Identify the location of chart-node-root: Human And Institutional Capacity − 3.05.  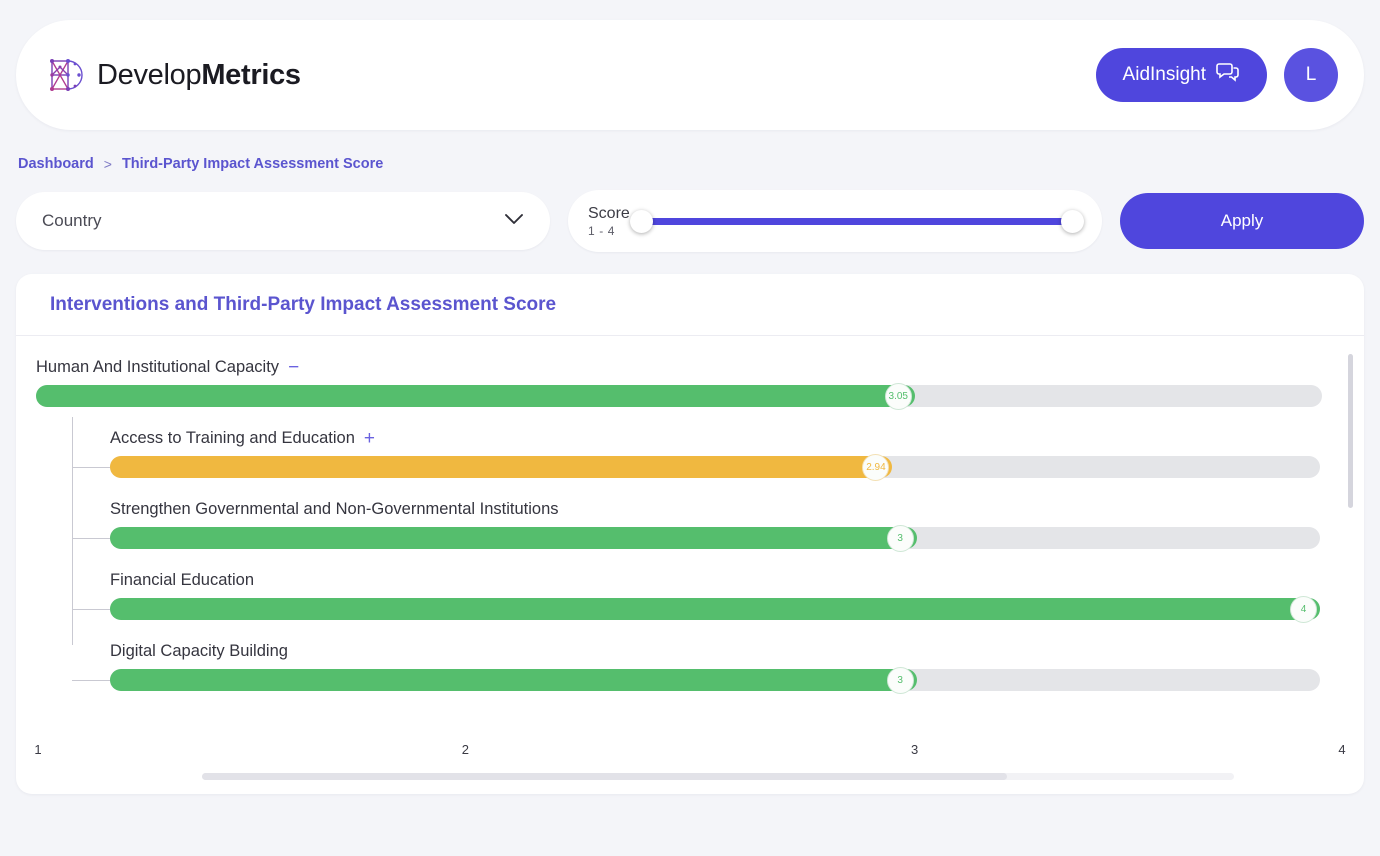
(686, 384).